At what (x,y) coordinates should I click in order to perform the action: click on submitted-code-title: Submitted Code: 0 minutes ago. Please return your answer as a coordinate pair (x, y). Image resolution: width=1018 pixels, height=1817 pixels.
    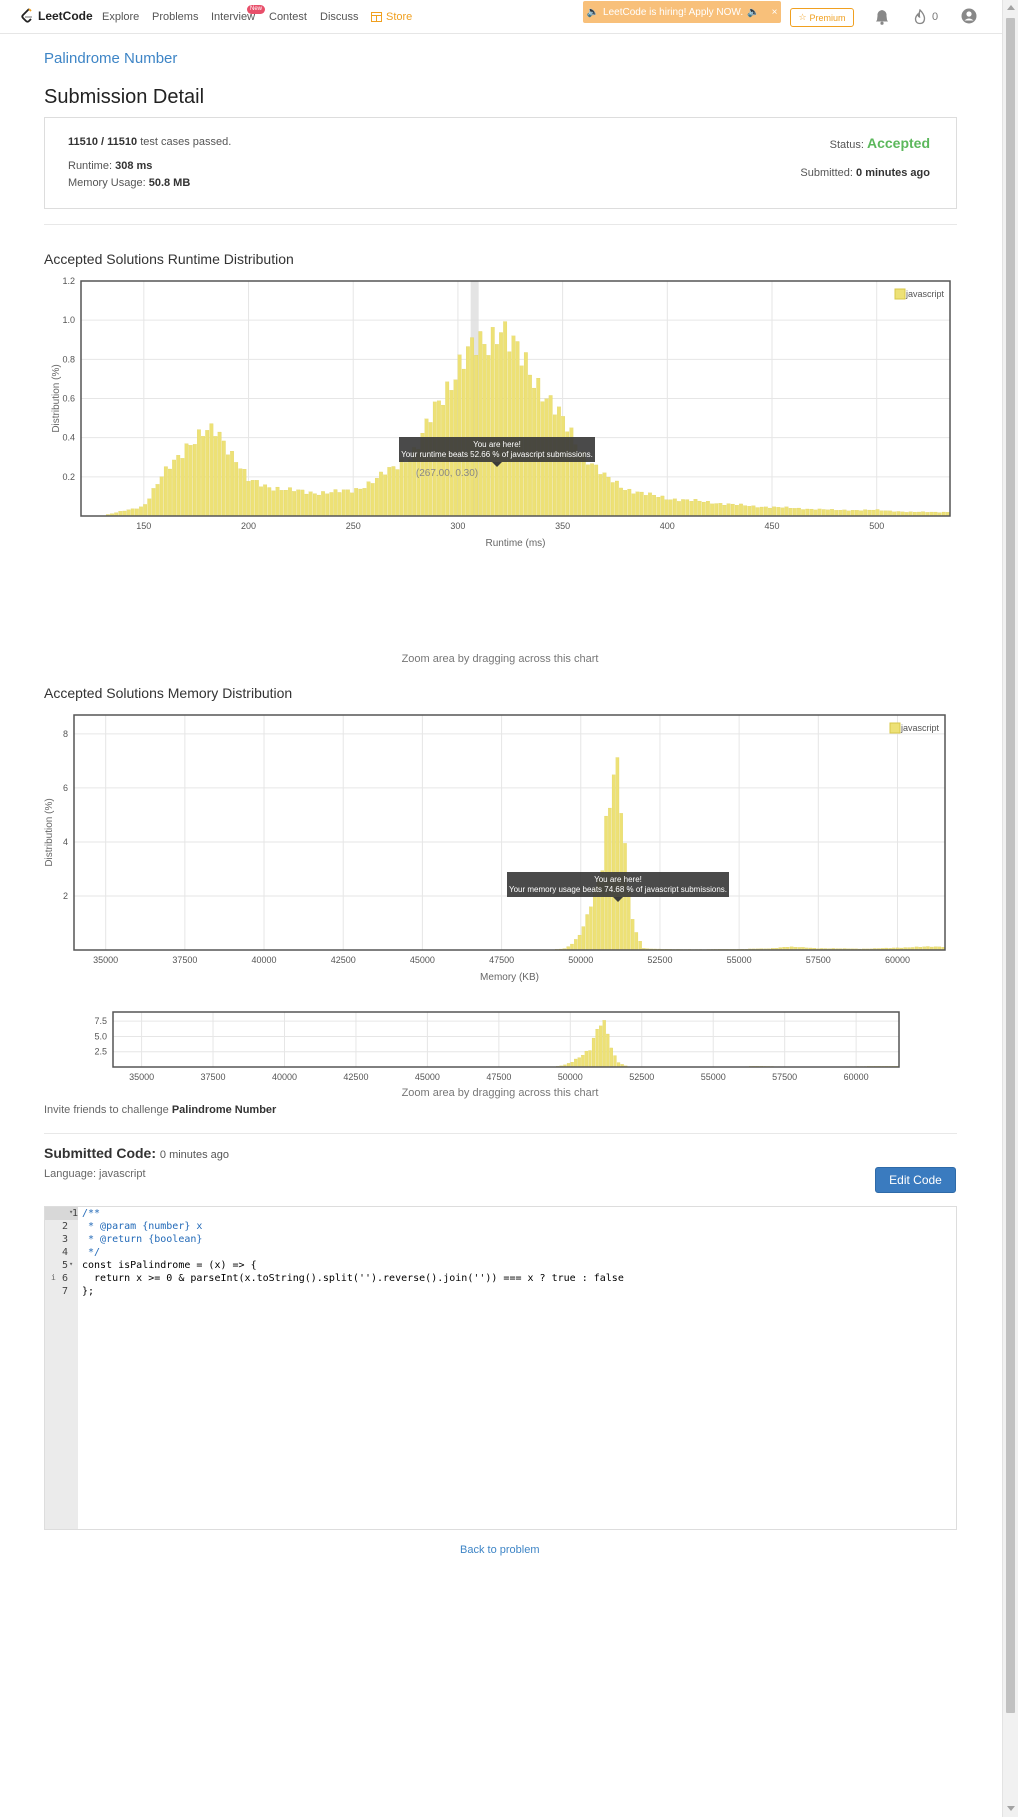
    Looking at the image, I should click on (136, 1153).